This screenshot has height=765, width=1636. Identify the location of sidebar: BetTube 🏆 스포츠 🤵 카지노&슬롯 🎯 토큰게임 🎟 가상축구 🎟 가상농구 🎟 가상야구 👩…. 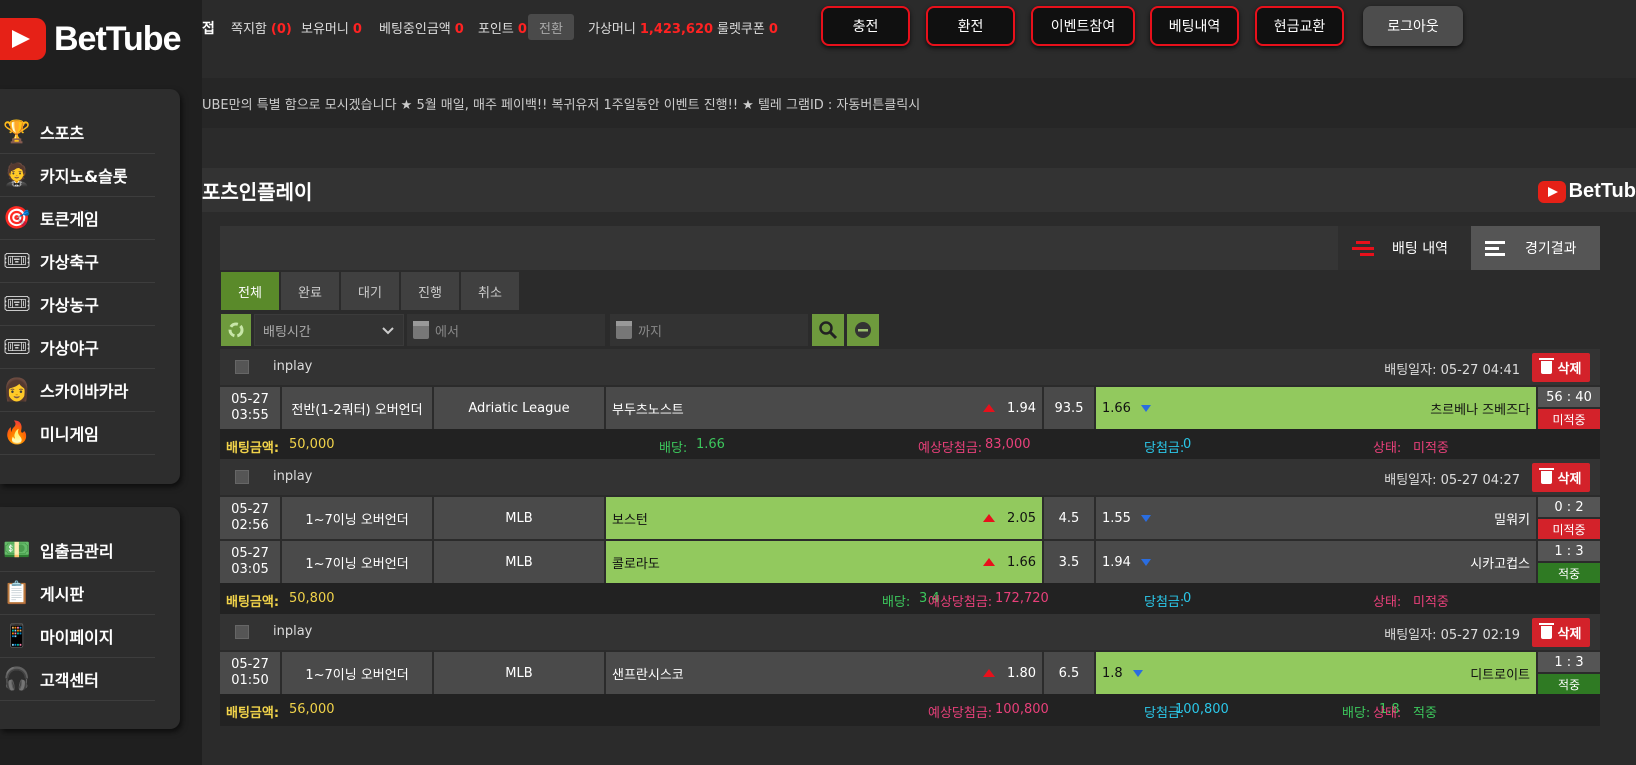
(101, 382).